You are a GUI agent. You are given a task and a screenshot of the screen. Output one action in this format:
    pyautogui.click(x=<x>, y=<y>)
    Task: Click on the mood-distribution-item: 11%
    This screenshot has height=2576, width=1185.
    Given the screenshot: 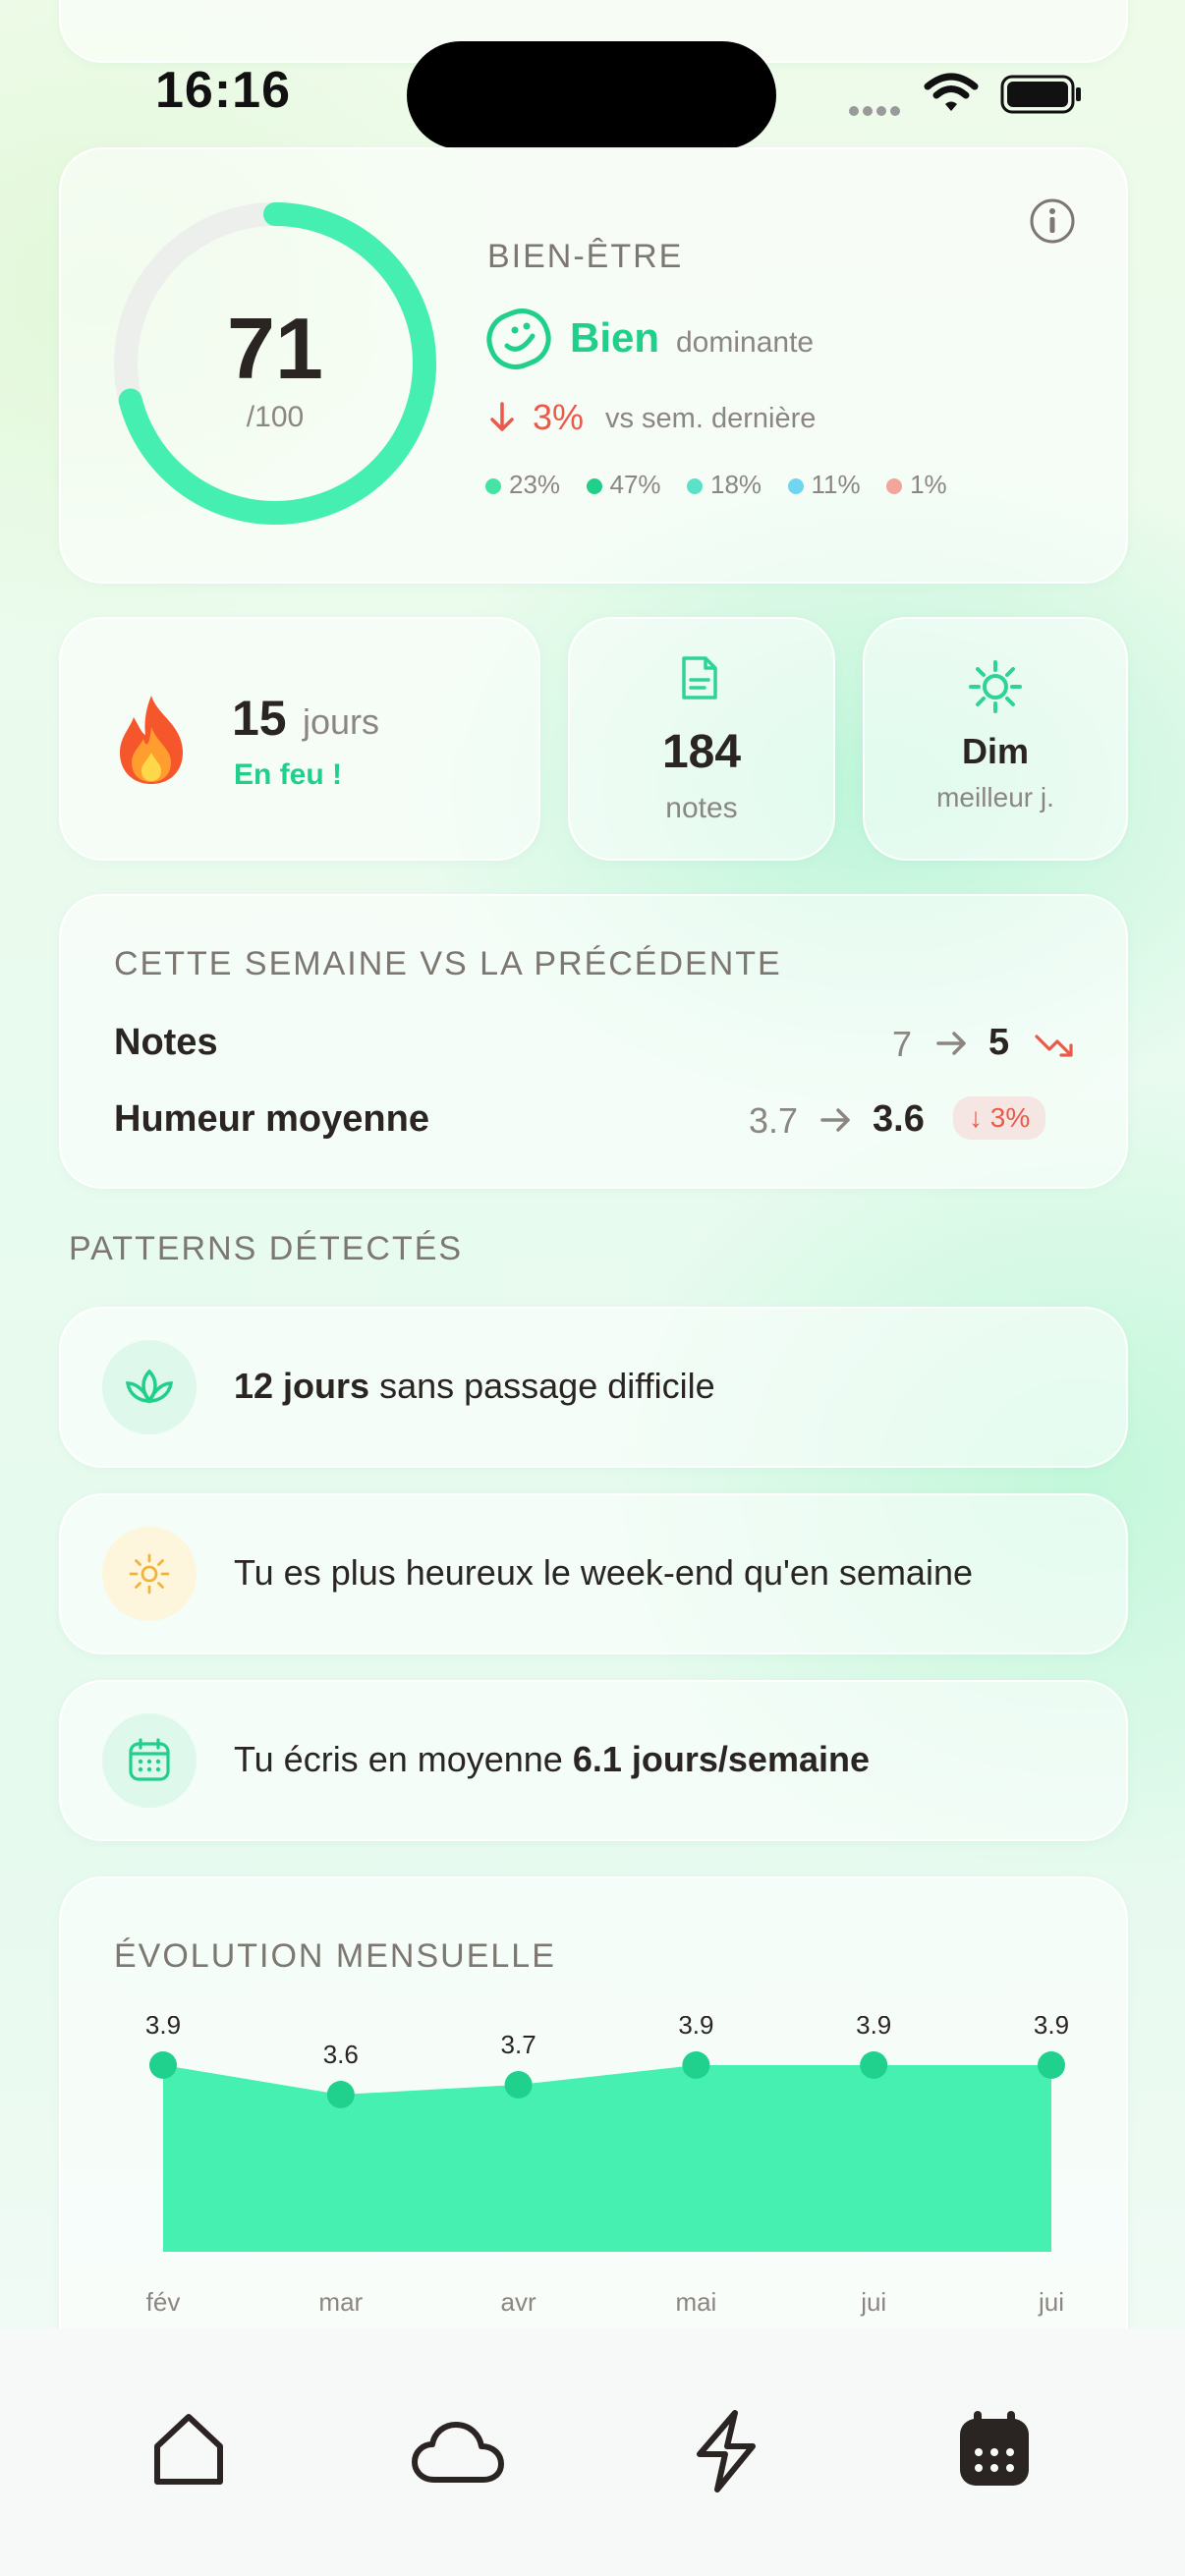 What is the action you would take?
    pyautogui.click(x=824, y=485)
    